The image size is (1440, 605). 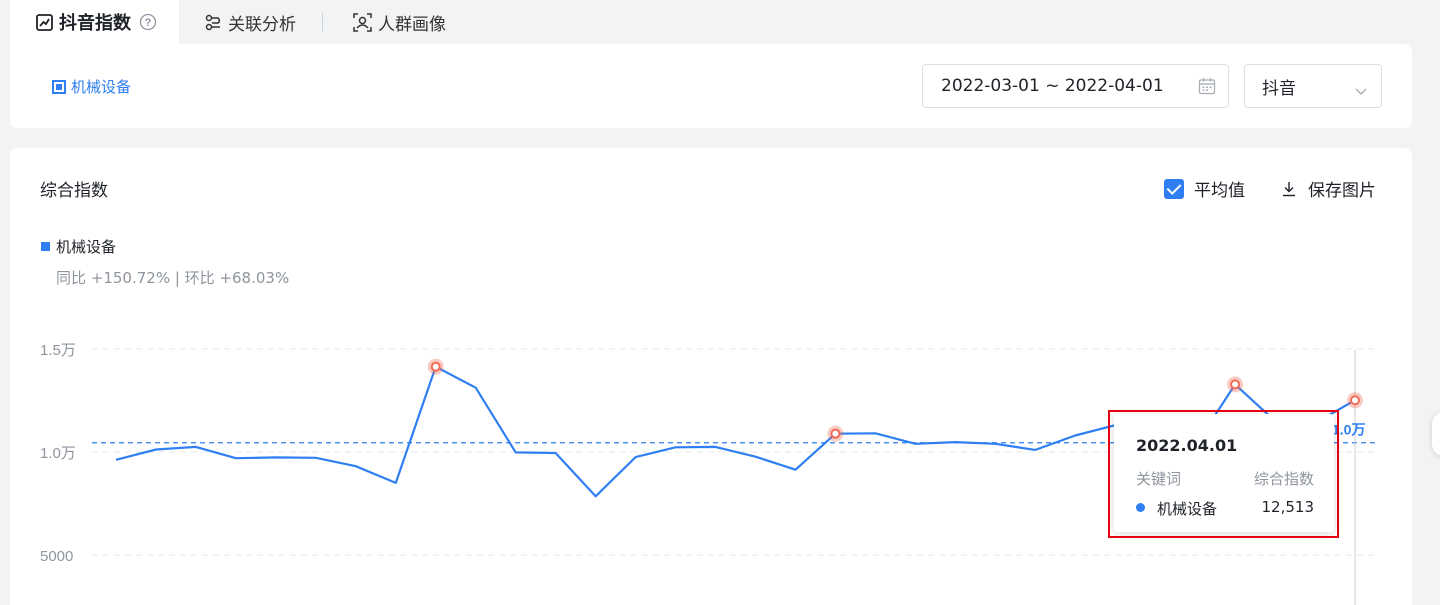 I want to click on y-tick-label: 5000, so click(x=56, y=556).